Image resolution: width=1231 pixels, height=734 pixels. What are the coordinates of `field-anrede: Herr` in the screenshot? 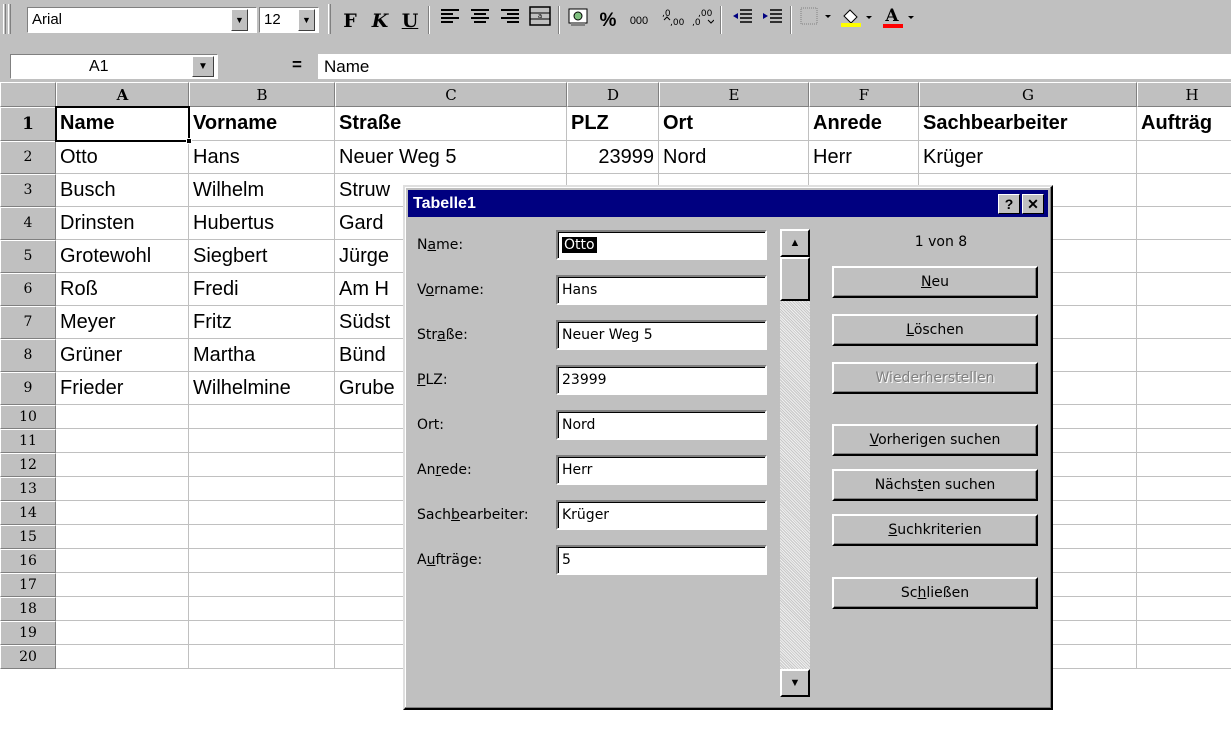 It's located at (661, 470).